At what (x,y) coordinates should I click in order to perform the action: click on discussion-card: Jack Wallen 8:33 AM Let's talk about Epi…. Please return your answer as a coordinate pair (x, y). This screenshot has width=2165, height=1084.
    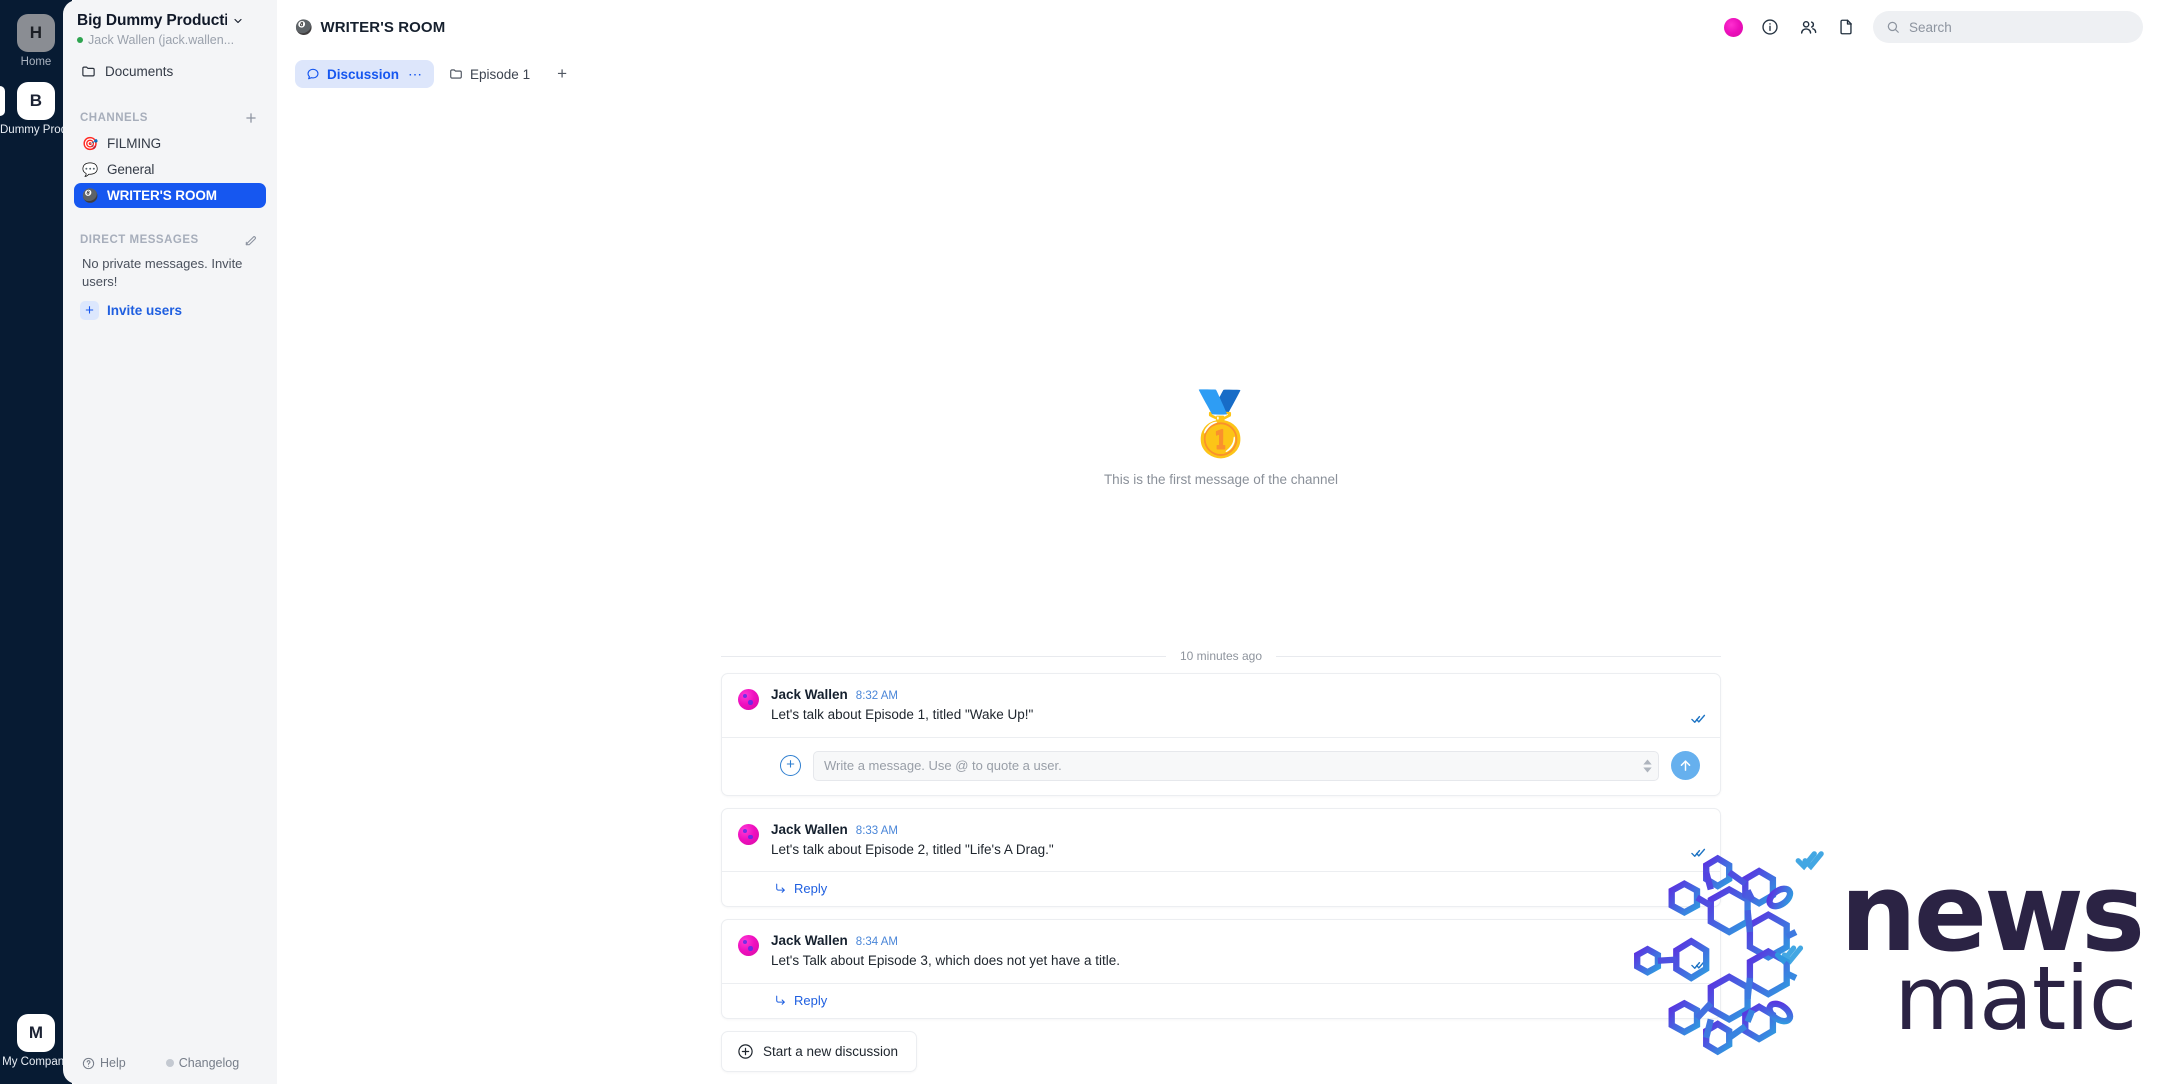
    Looking at the image, I should click on (1221, 857).